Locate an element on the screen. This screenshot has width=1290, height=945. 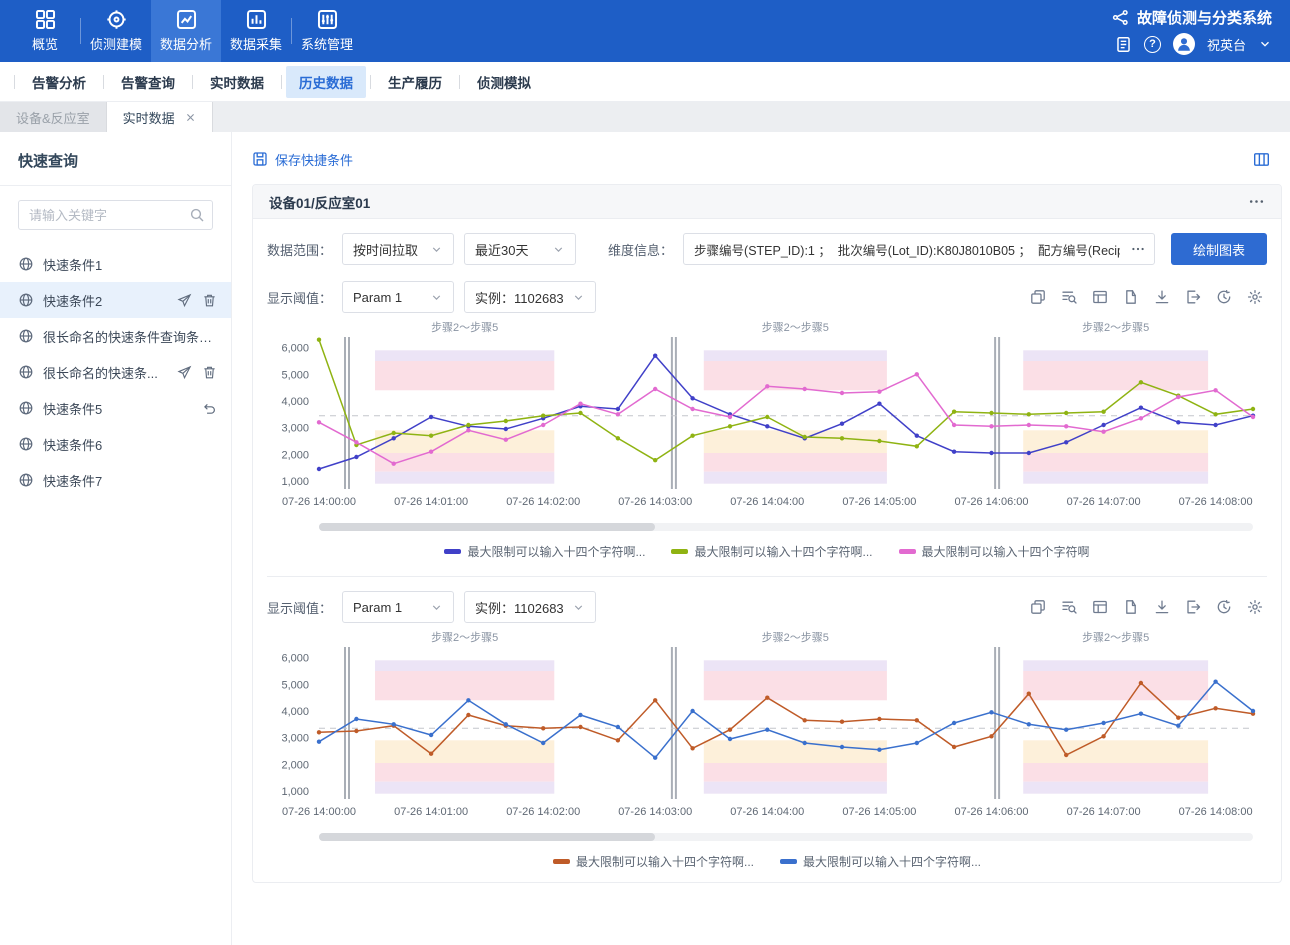
layout-columns-icon is located at coordinates (1261, 159).